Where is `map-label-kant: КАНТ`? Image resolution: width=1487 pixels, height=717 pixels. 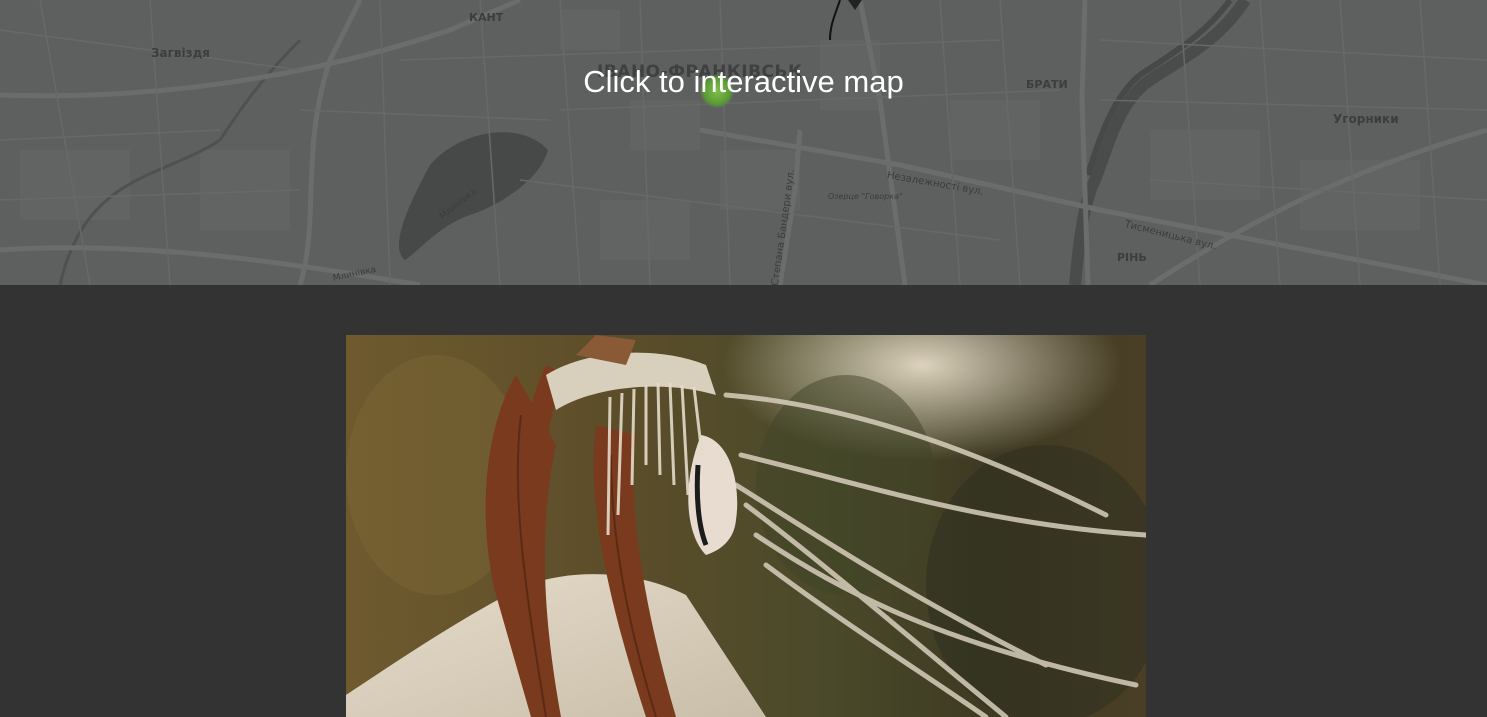
map-label-kant: КАНТ is located at coordinates (486, 17).